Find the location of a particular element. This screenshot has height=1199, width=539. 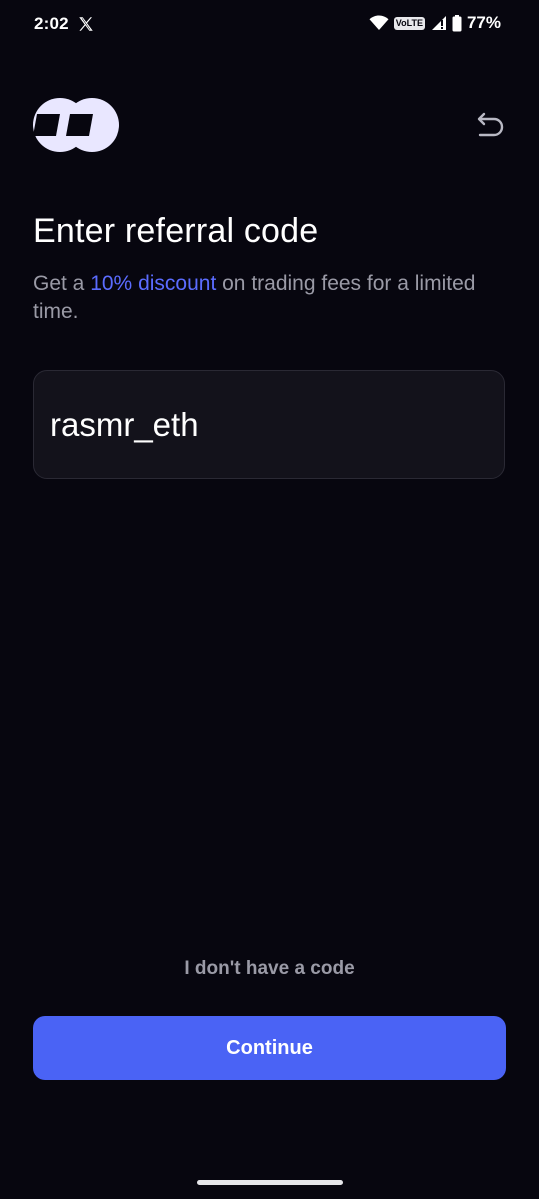

battery-percent: 77% is located at coordinates (483, 22).